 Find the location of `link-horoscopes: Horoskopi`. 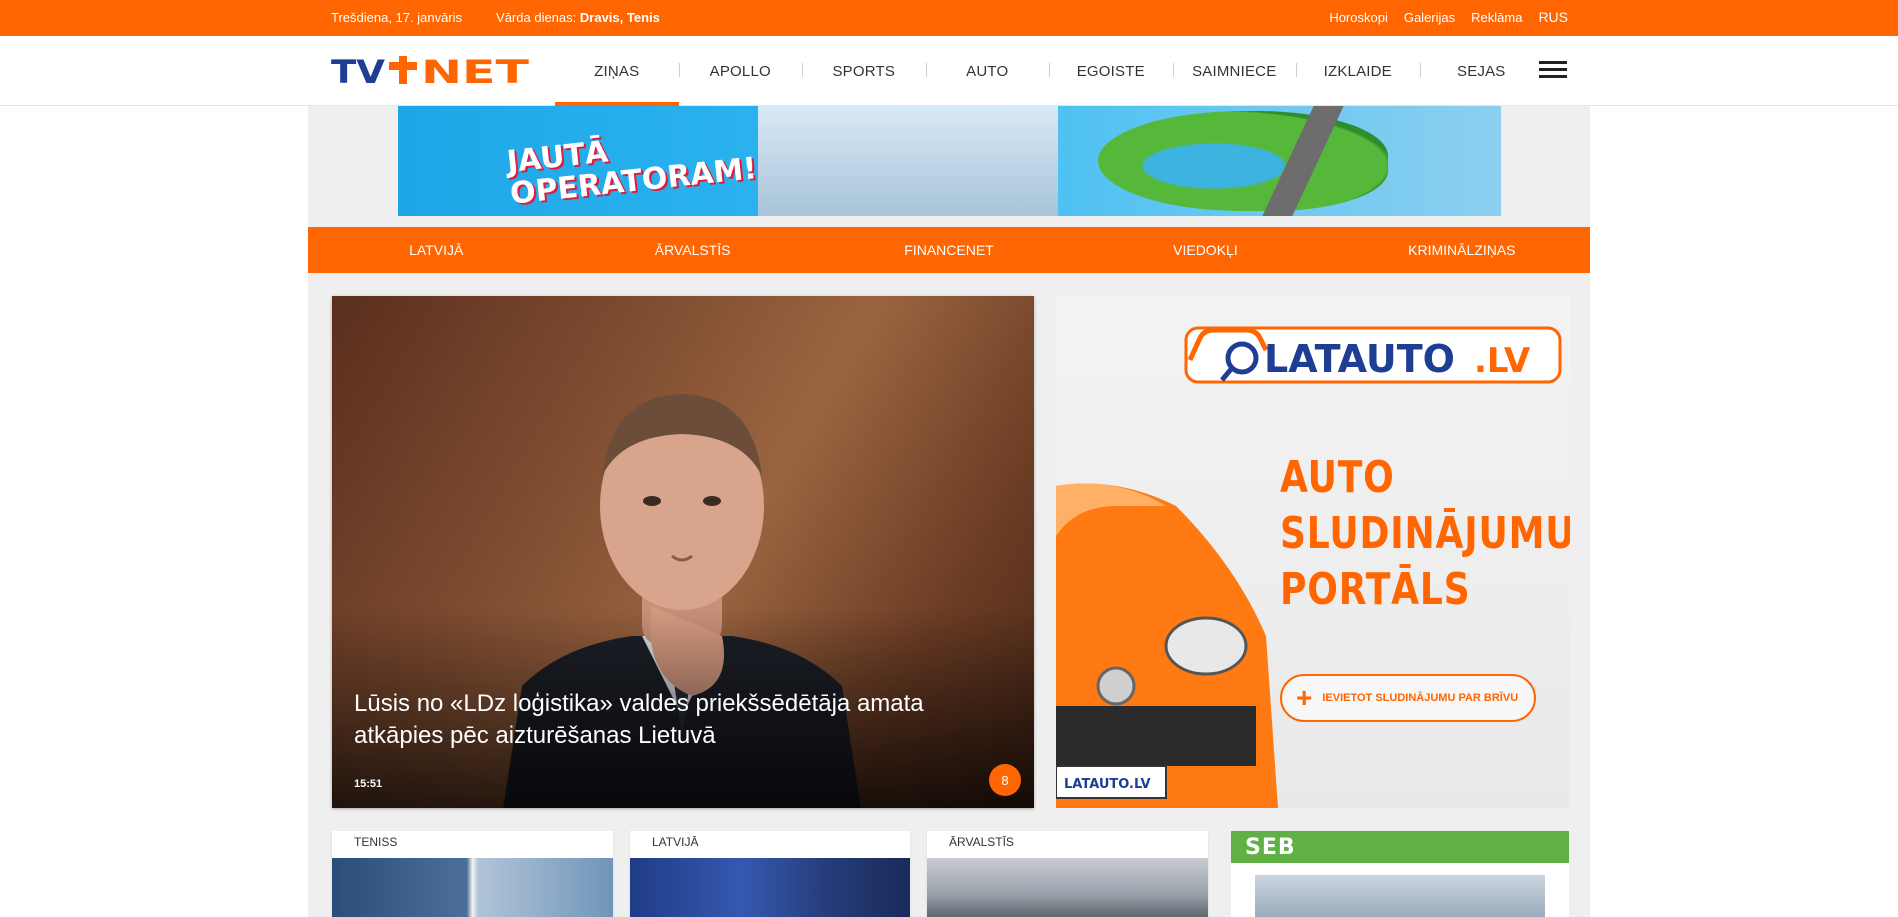

link-horoscopes: Horoskopi is located at coordinates (1358, 17).